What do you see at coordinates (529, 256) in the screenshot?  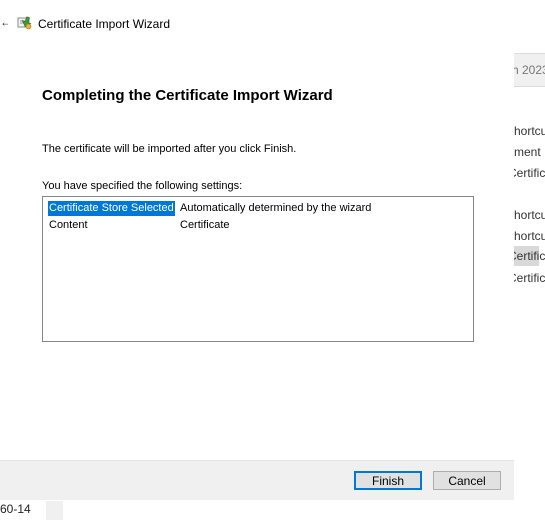 I see `background-list-item-selected: Certific` at bounding box center [529, 256].